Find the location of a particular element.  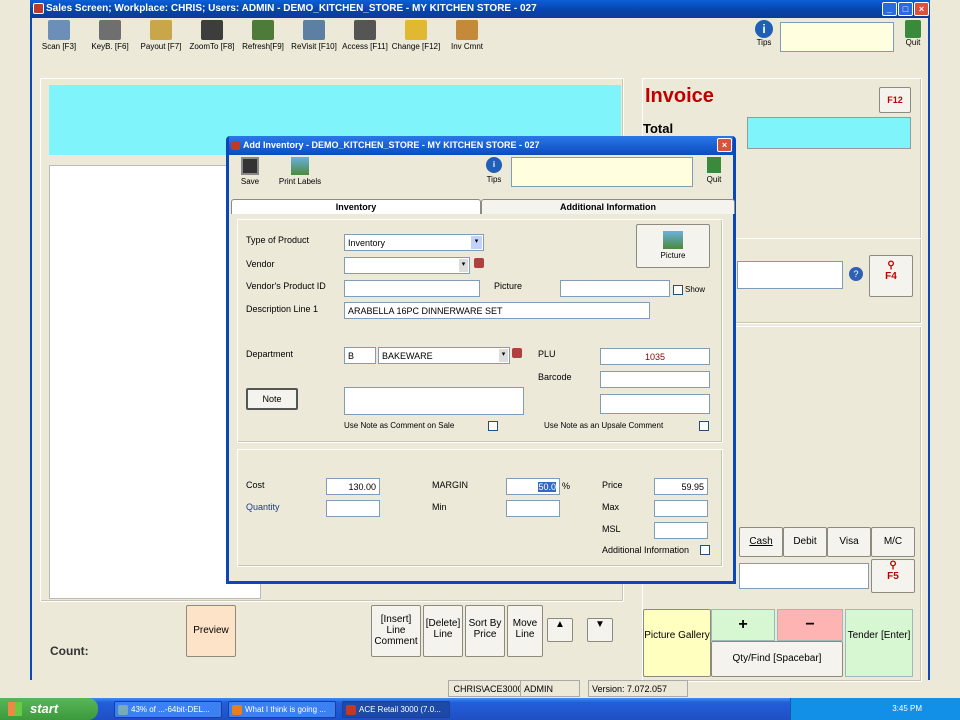

barcode-label: Barcode is located at coordinates (555, 377).